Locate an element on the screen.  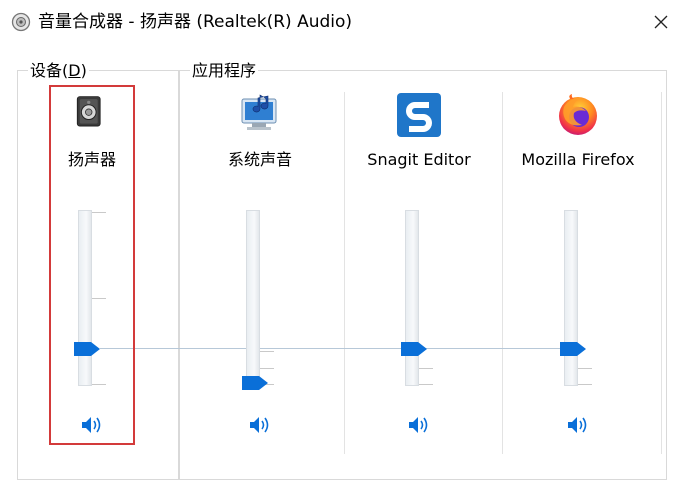
close-button is located at coordinates (661, 22).